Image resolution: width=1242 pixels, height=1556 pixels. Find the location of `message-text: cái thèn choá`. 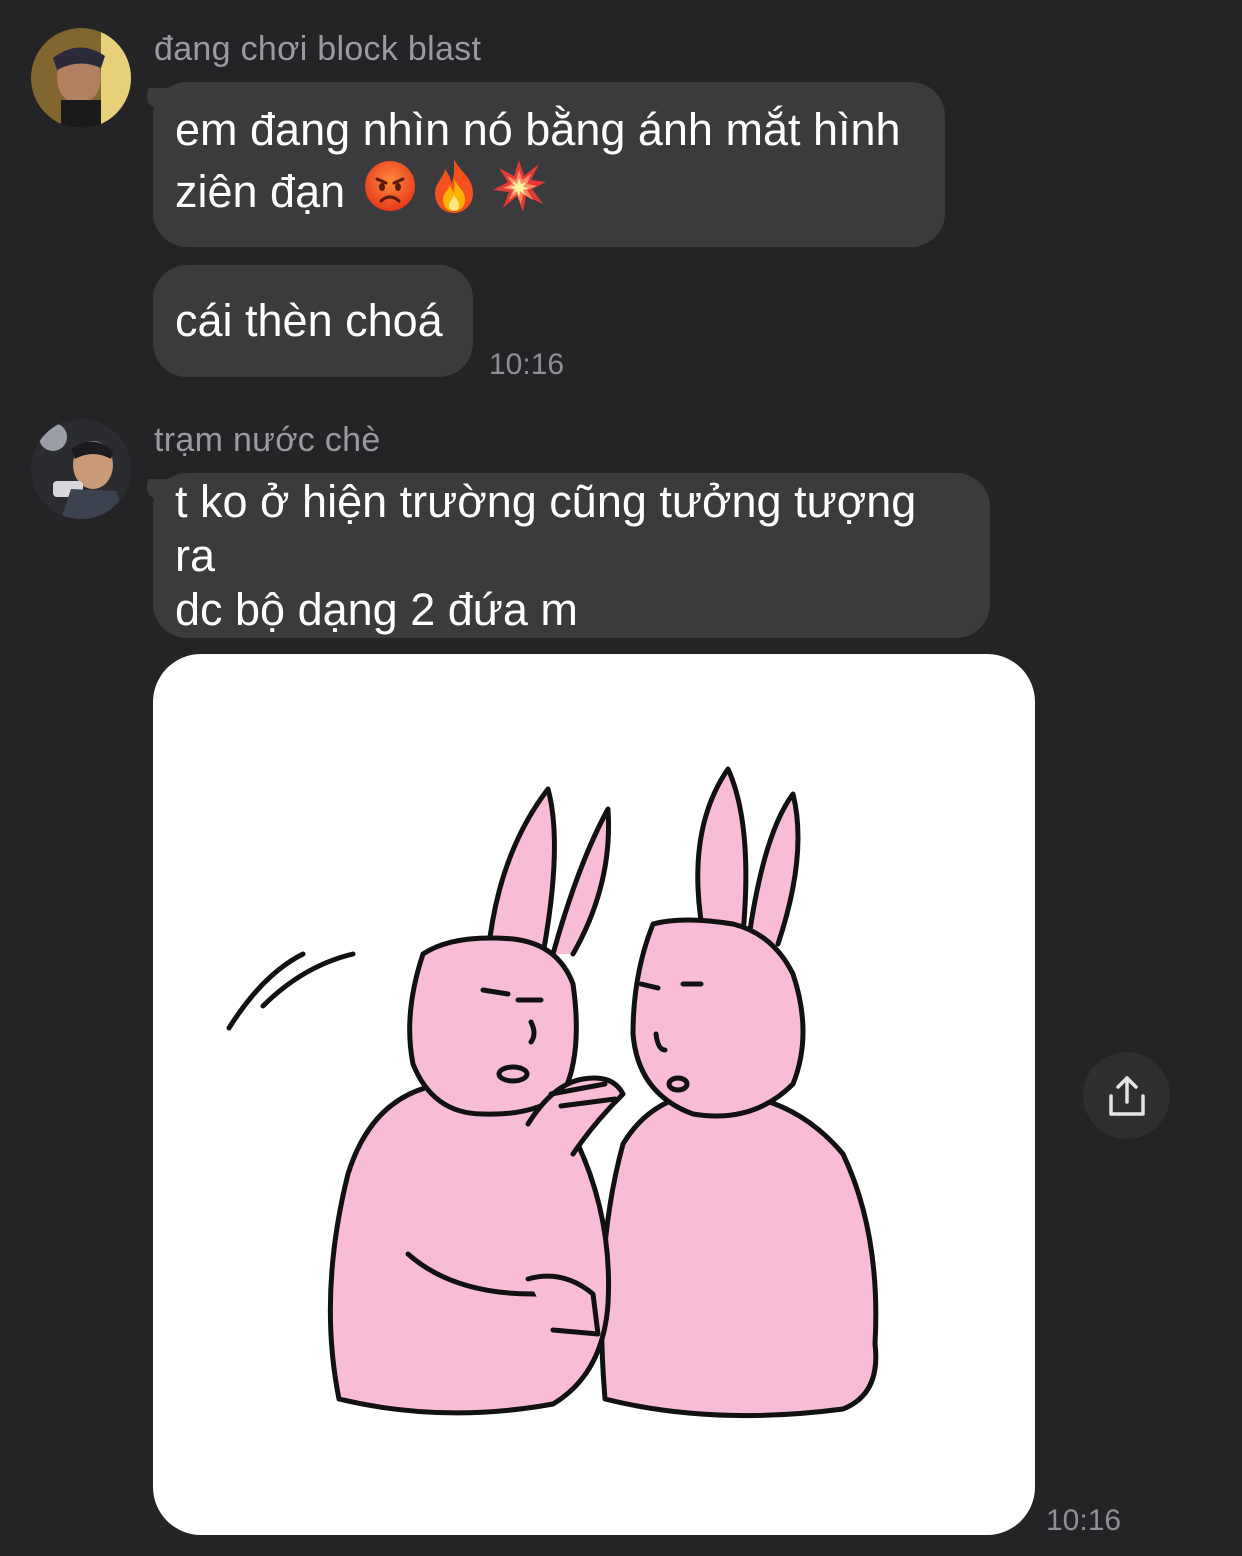

message-text: cái thèn choá is located at coordinates (309, 320).